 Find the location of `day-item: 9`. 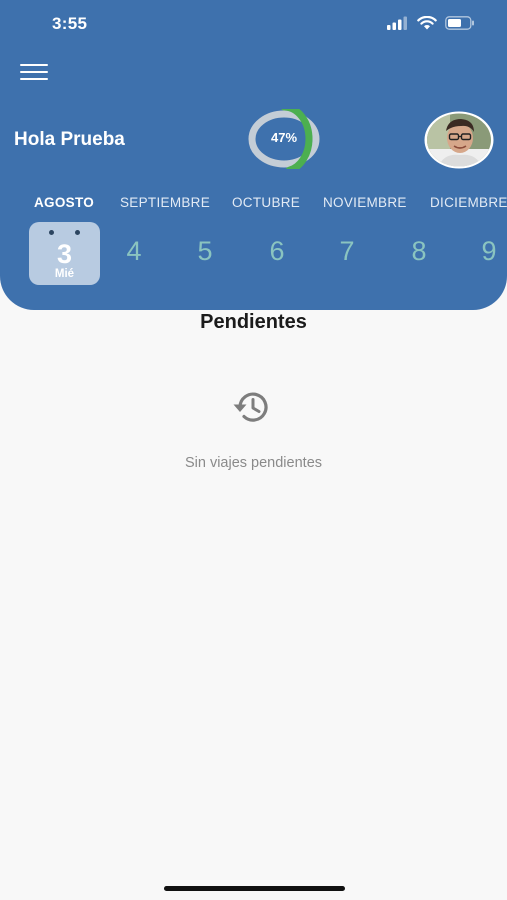

day-item: 9 is located at coordinates (488, 251).